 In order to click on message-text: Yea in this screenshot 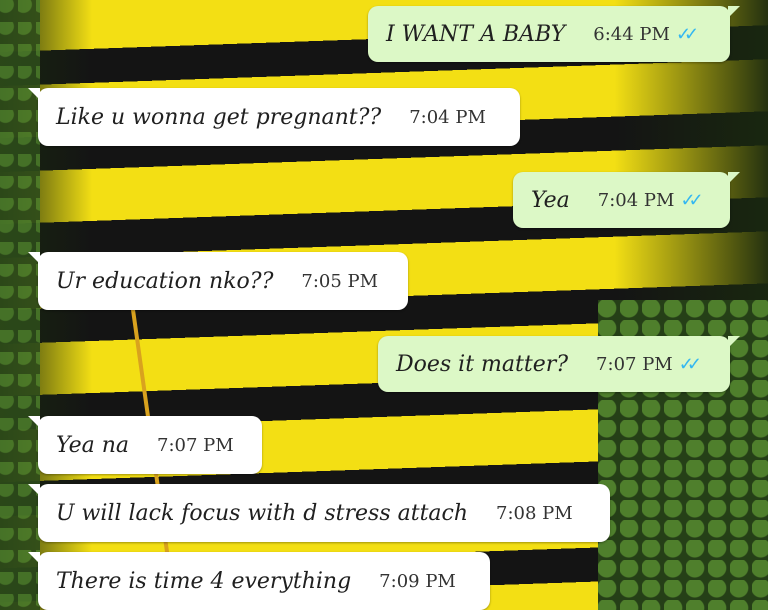, I will do `click(550, 200)`.